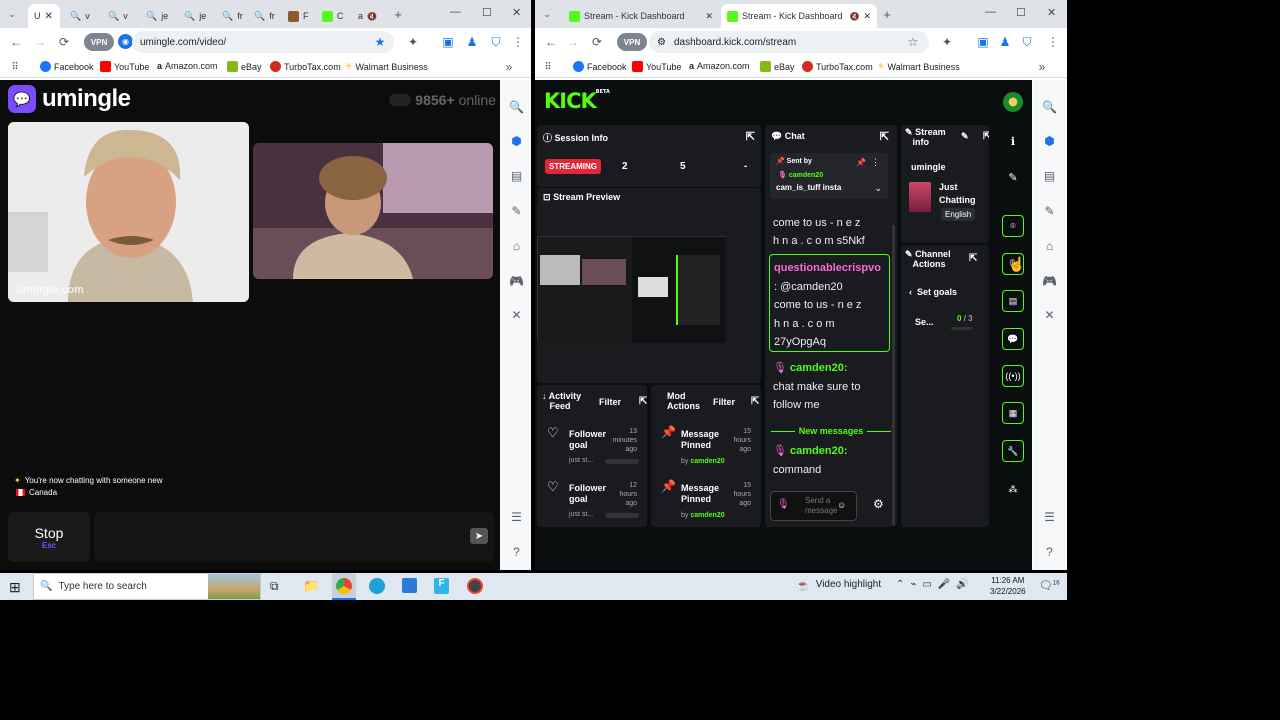 This screenshot has width=1280, height=720. I want to click on clock: 11:26 AM 3/22/2026, so click(1008, 586).